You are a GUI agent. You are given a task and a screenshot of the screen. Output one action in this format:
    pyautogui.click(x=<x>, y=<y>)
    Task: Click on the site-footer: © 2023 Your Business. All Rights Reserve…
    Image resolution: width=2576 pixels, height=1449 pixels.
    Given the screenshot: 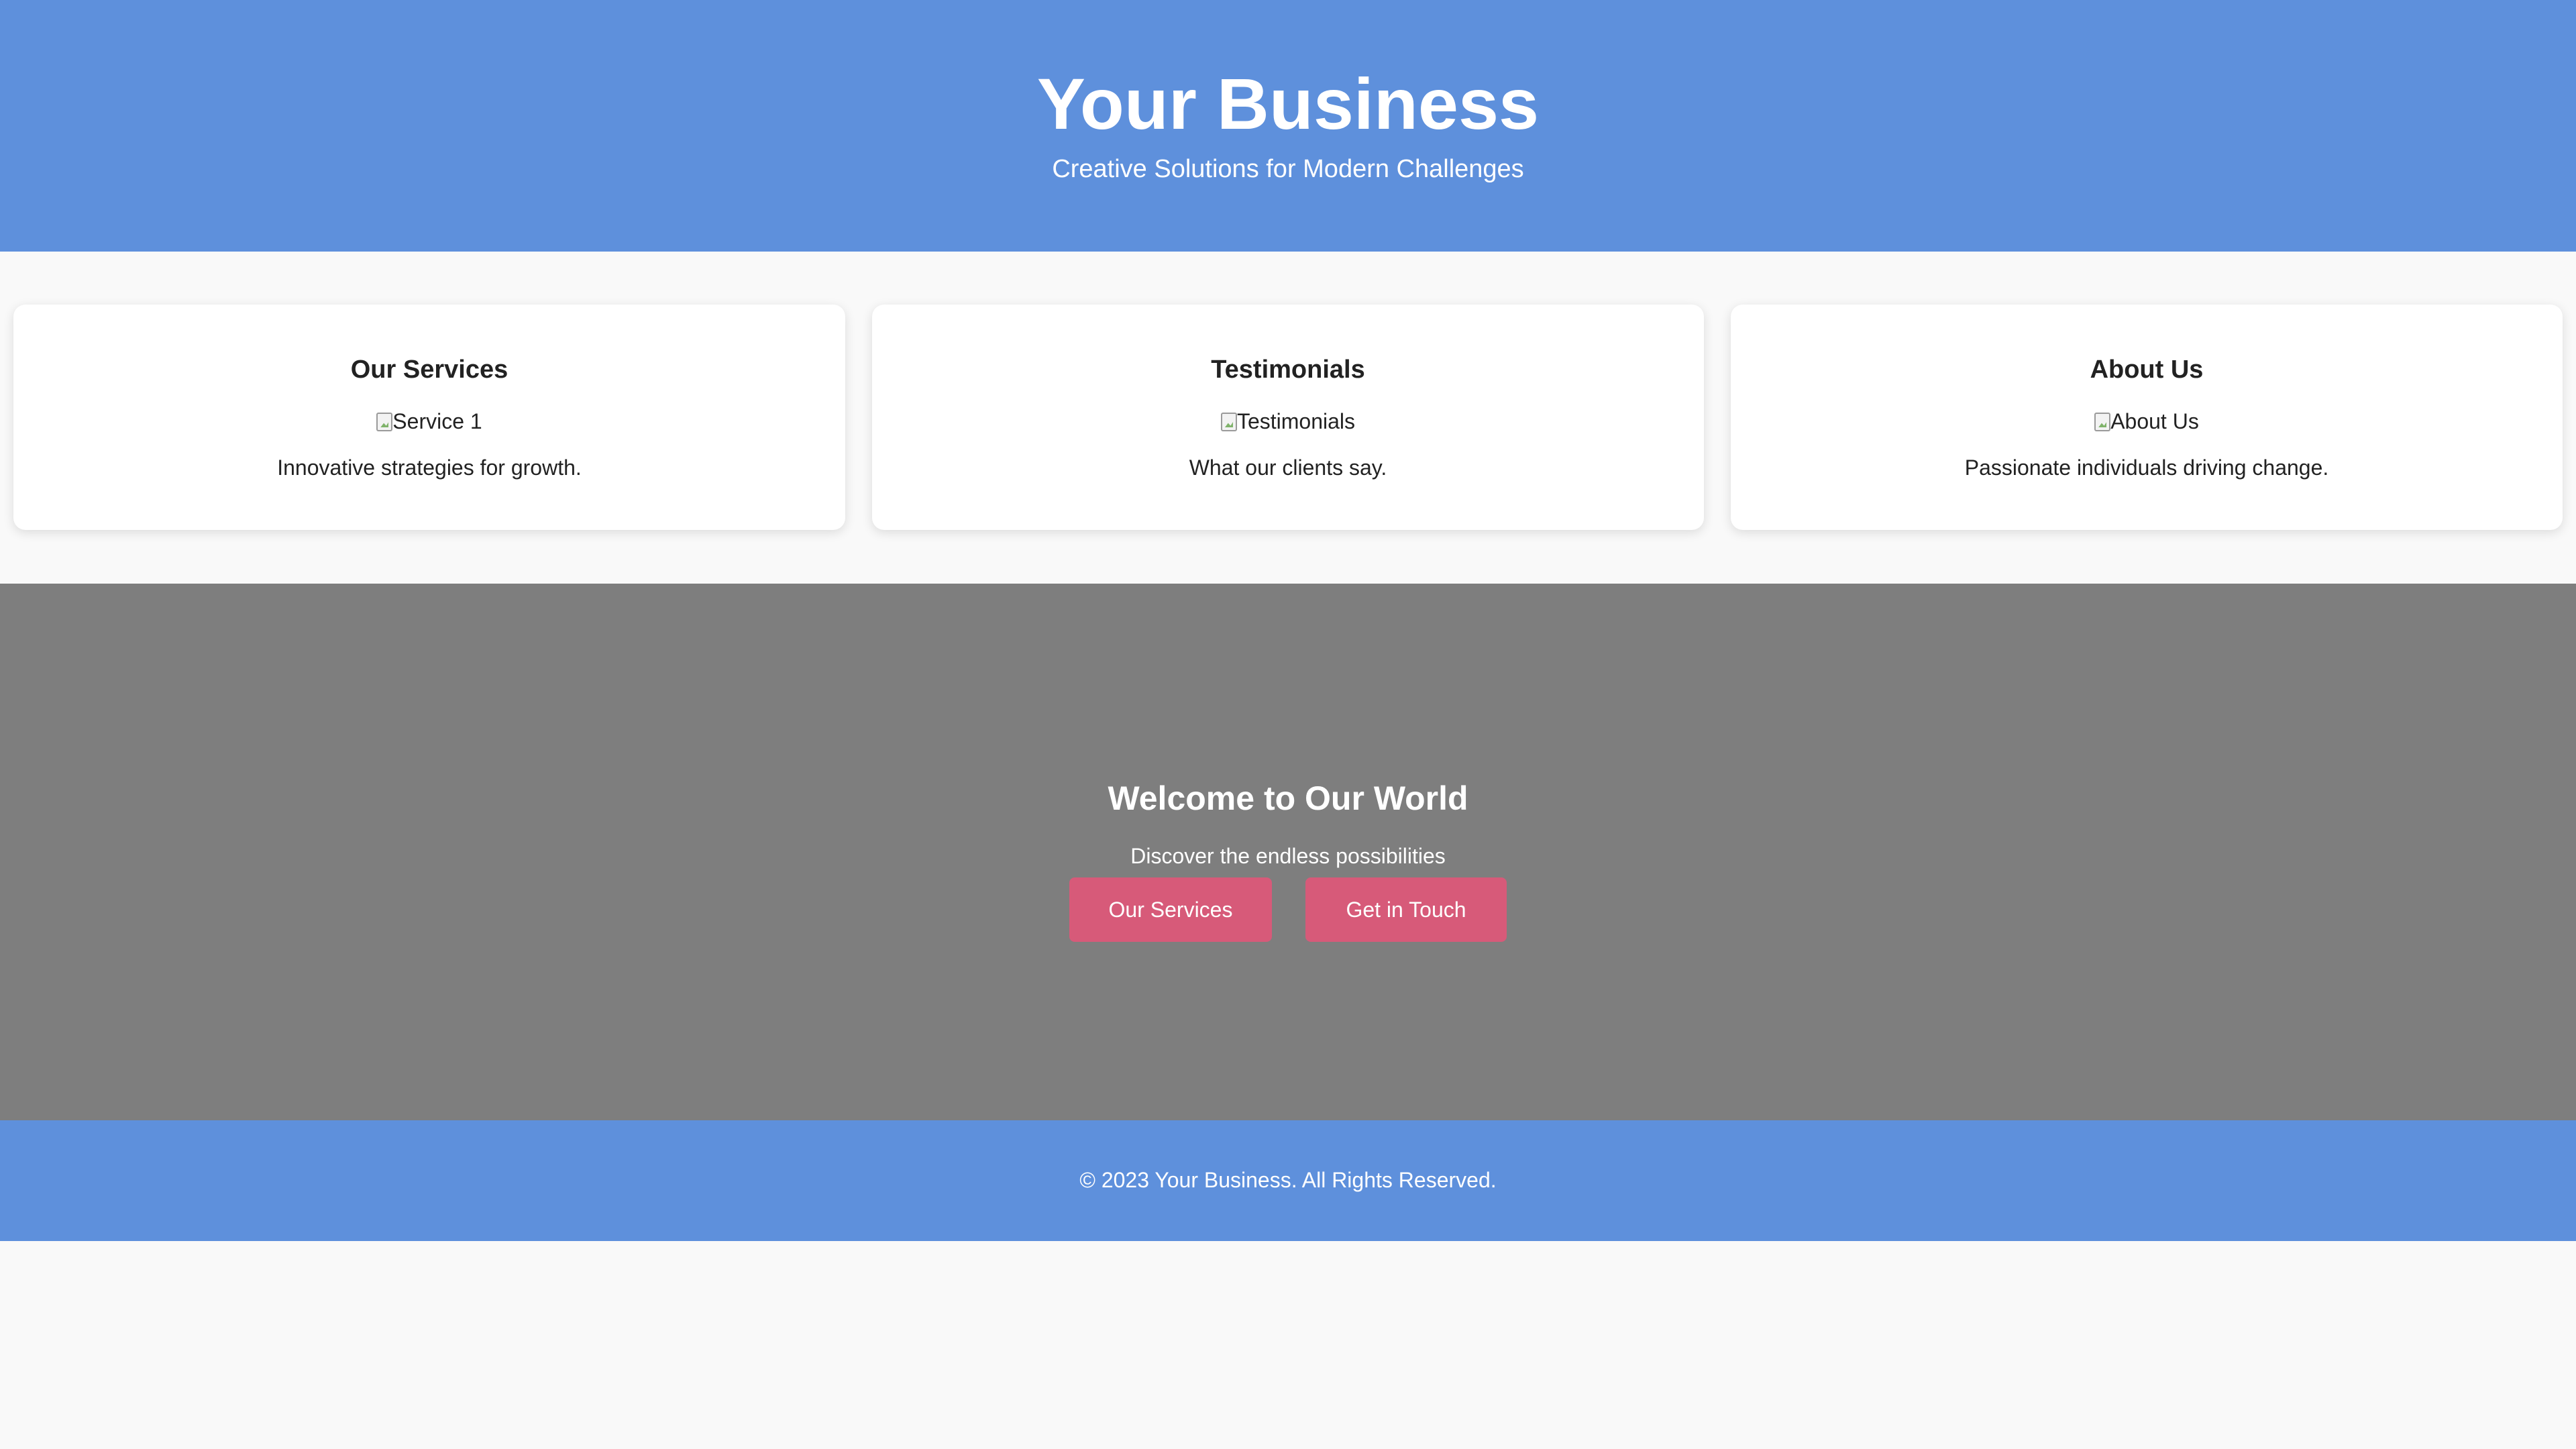 What is the action you would take?
    pyautogui.click(x=1288, y=1180)
    